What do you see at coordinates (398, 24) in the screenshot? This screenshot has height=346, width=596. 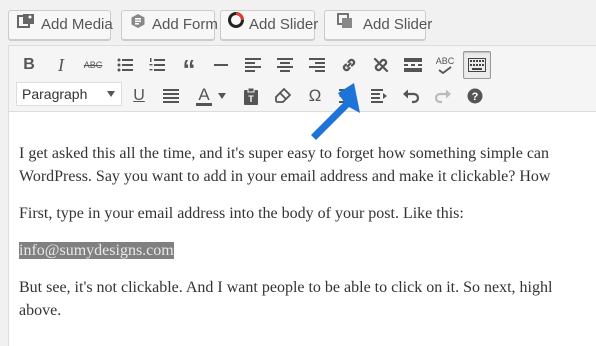 I see `add-slider-label-2: Add Slider` at bounding box center [398, 24].